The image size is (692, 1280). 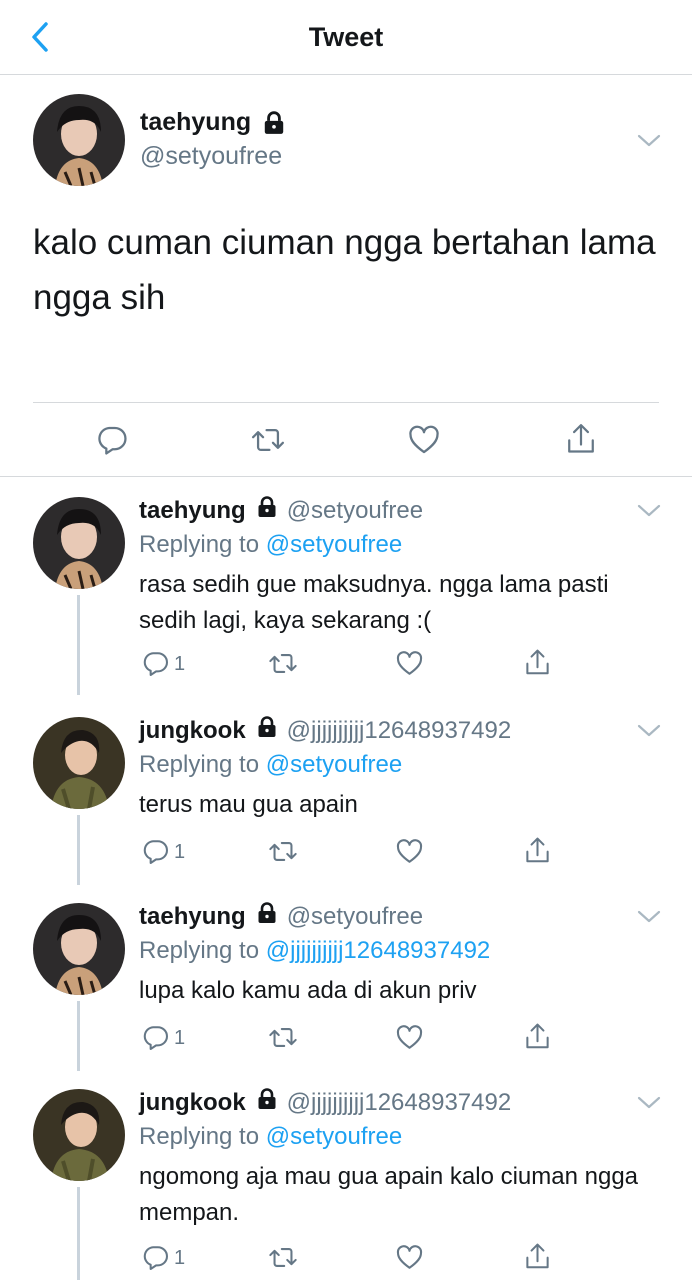 What do you see at coordinates (378, 950) in the screenshot?
I see `mention-link: @jjjjjjjjjj12648937492` at bounding box center [378, 950].